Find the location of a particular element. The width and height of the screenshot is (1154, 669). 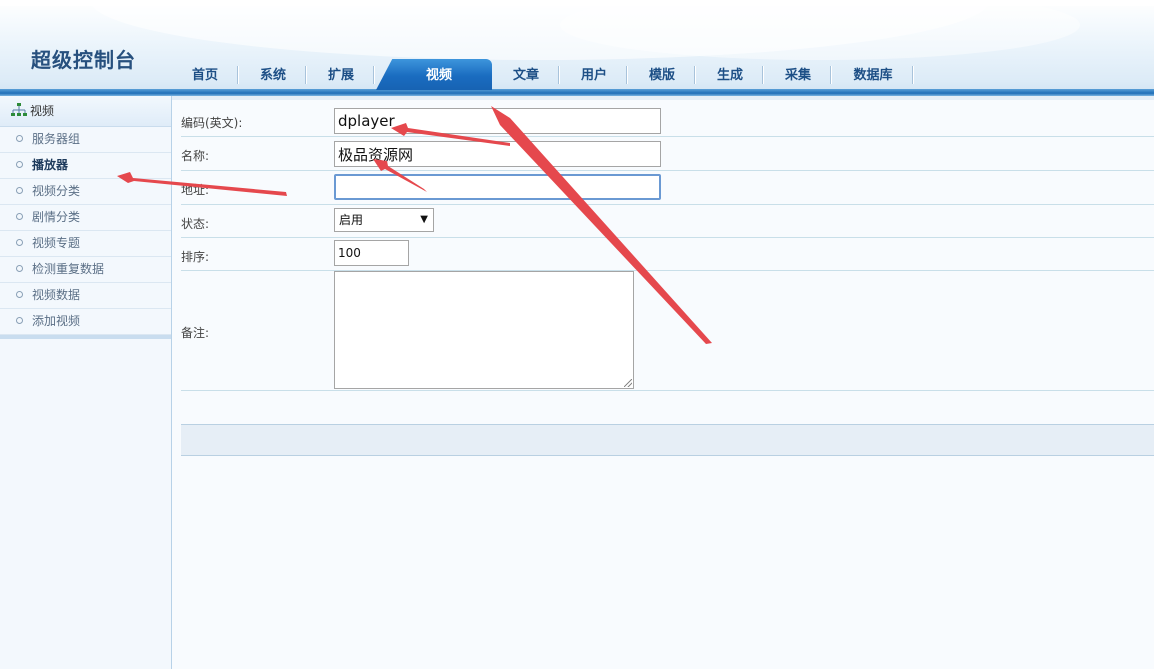

nav-item-template: 模版 is located at coordinates (662, 75).